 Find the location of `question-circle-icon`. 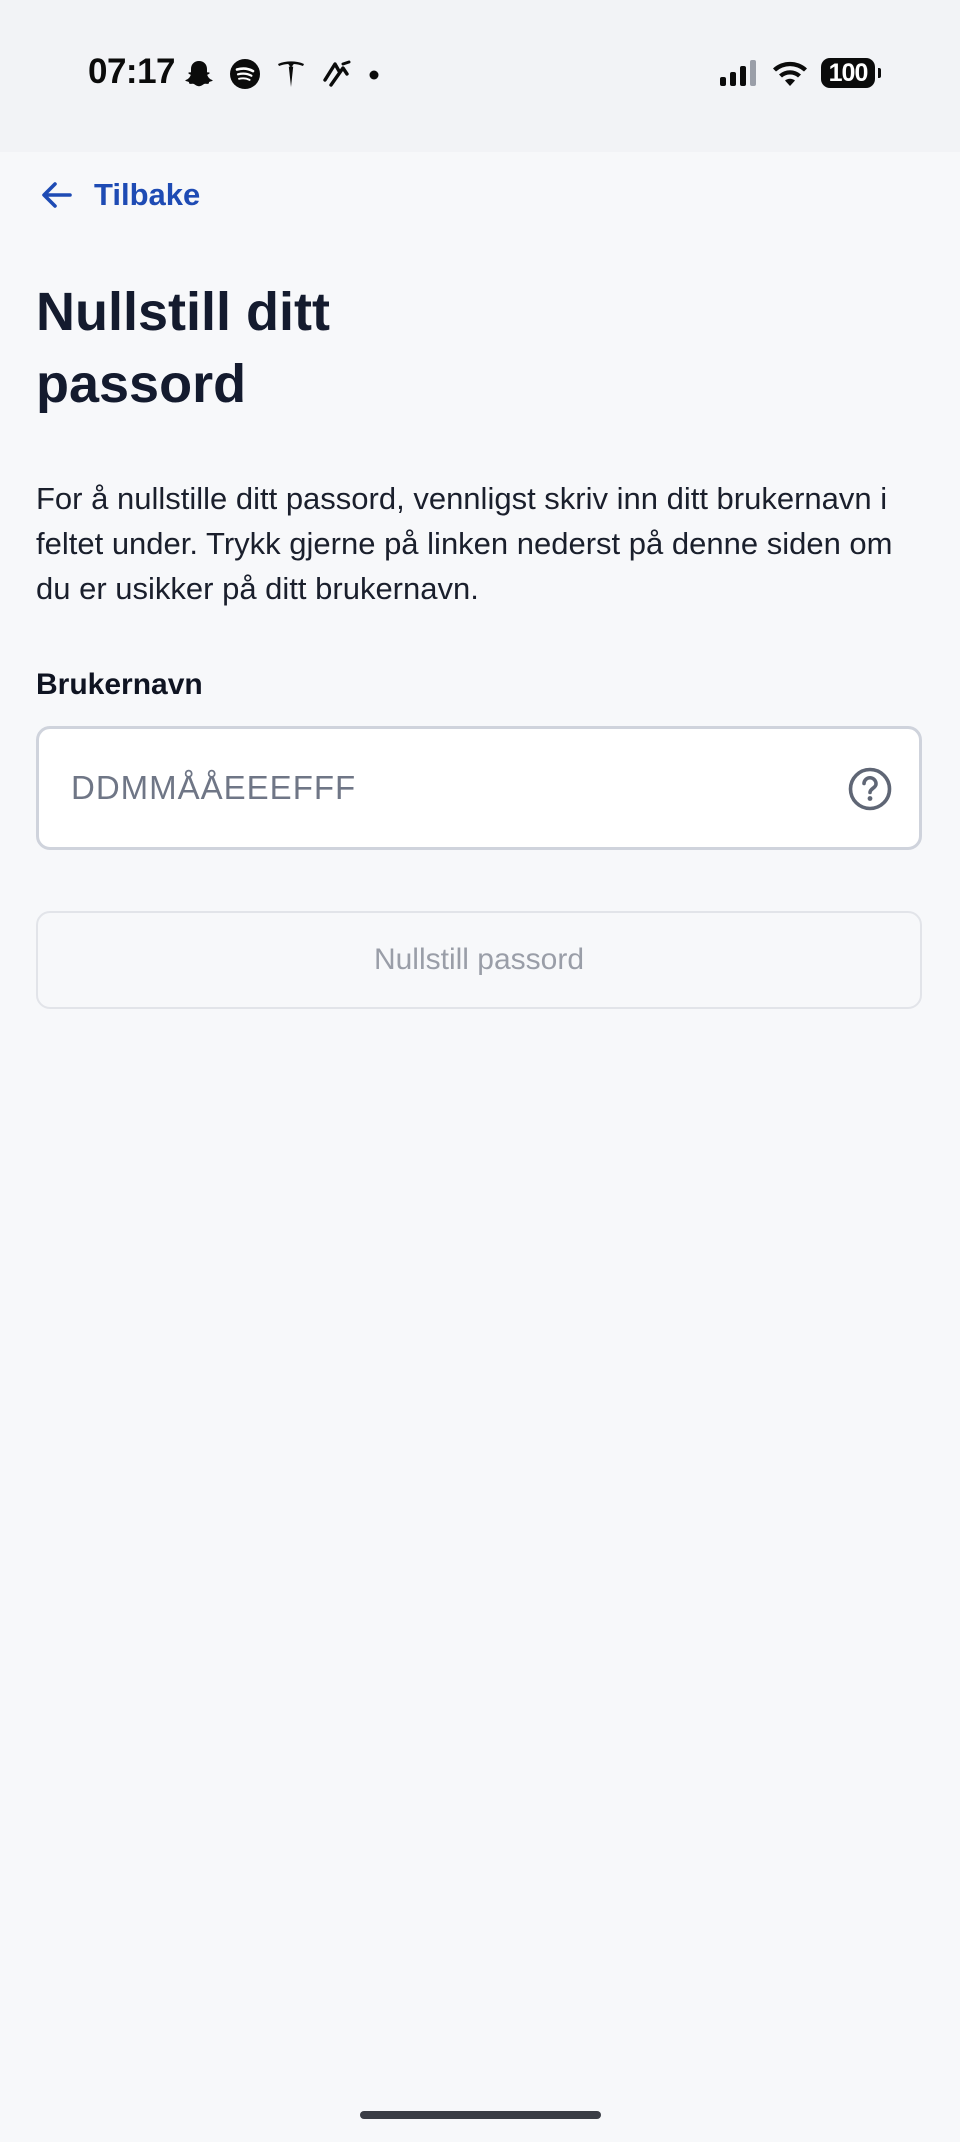

question-circle-icon is located at coordinates (870, 789).